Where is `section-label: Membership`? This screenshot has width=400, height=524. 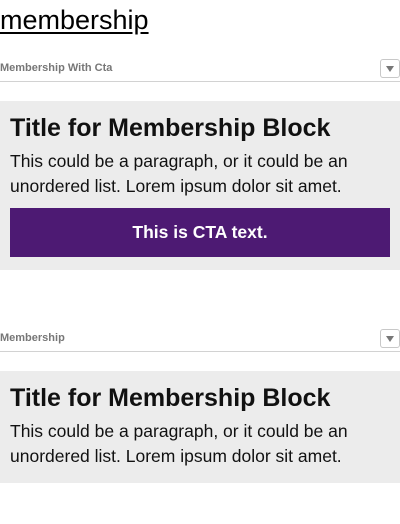
section-label: Membership is located at coordinates (32, 338).